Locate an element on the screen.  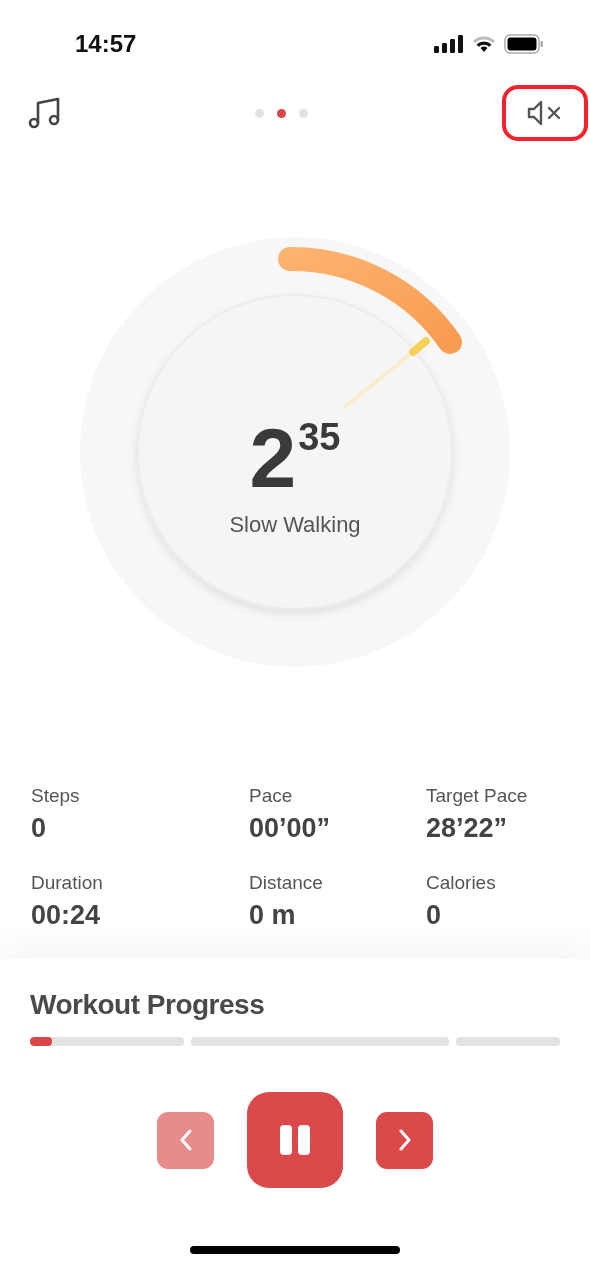
chevron-right-icon is located at coordinates (404, 1140).